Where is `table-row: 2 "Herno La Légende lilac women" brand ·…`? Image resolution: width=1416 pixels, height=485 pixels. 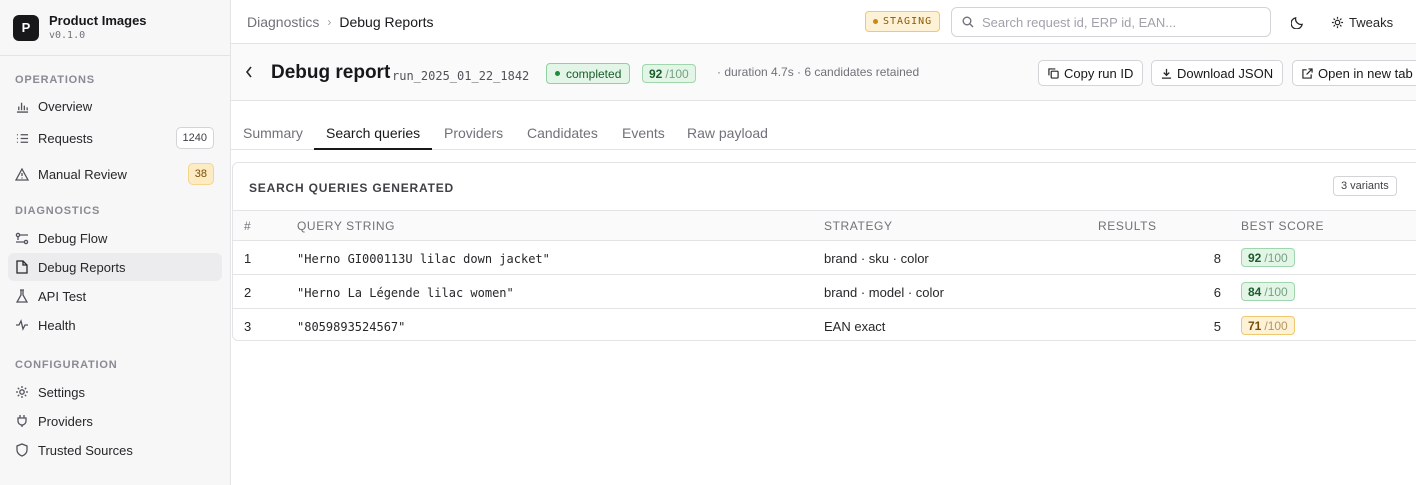 table-row: 2 "Herno La Légende lilac women" brand ·… is located at coordinates (824, 292).